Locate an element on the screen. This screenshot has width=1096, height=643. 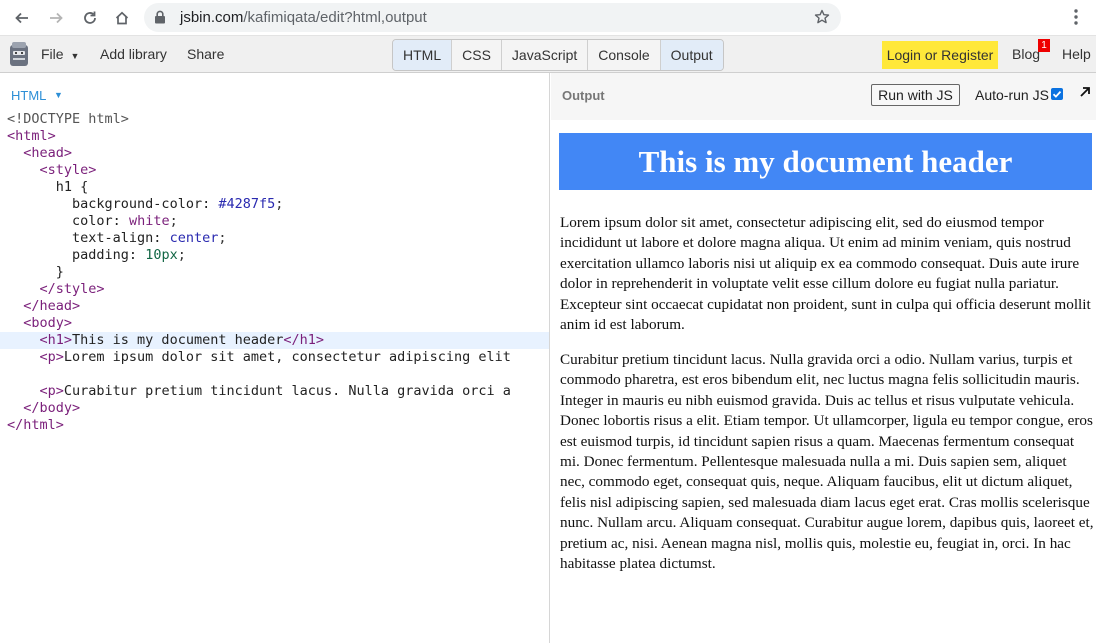
jsbin-logo-icon is located at coordinates (19, 55).